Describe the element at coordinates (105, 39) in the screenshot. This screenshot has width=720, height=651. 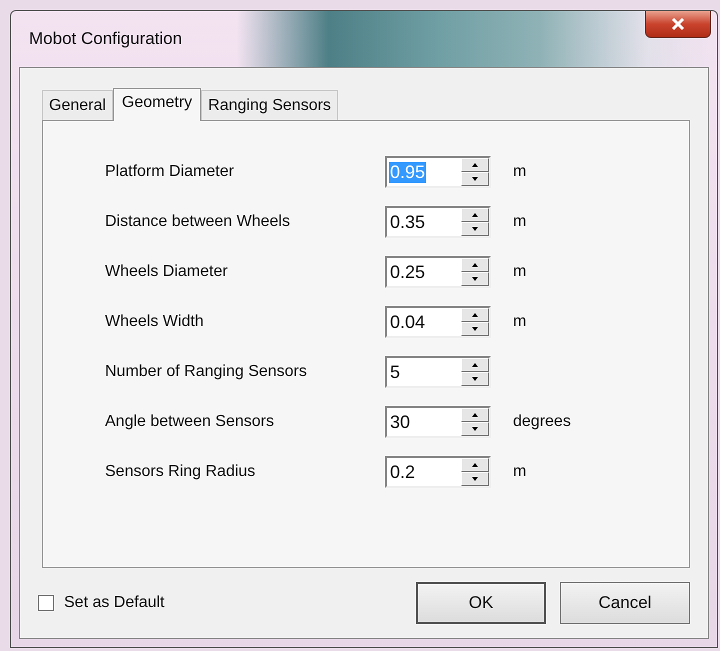
I see `window-title: Mobot Configuration` at that location.